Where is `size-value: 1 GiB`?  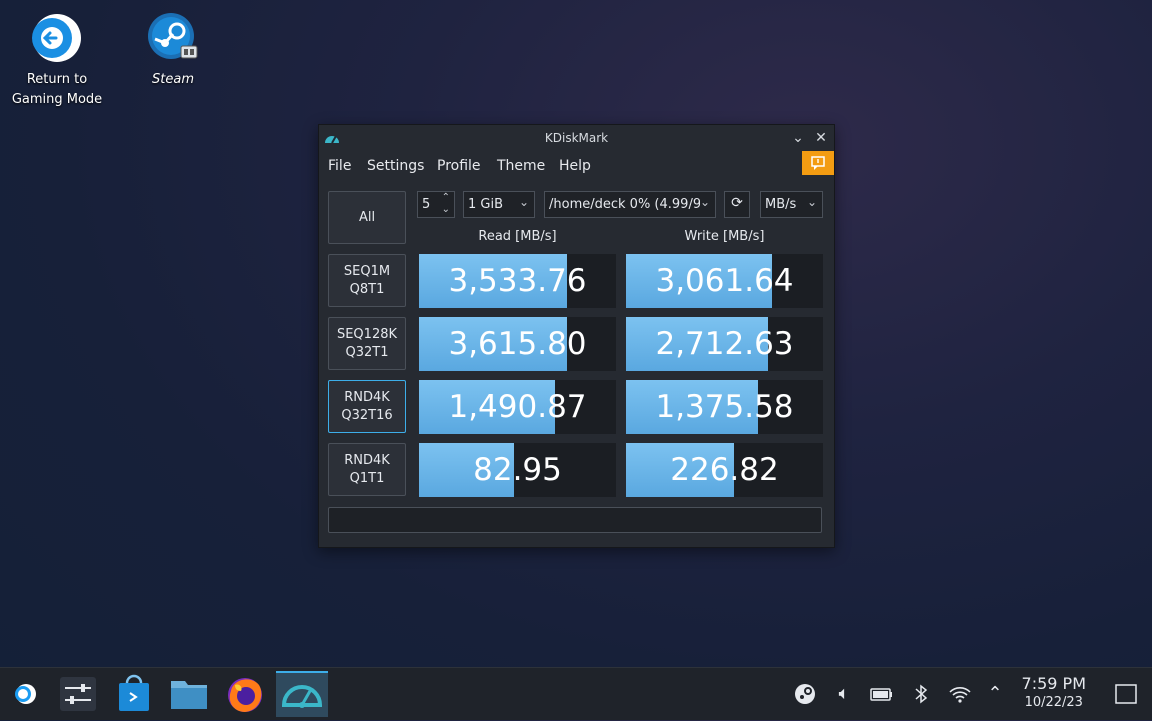 size-value: 1 GiB is located at coordinates (486, 204).